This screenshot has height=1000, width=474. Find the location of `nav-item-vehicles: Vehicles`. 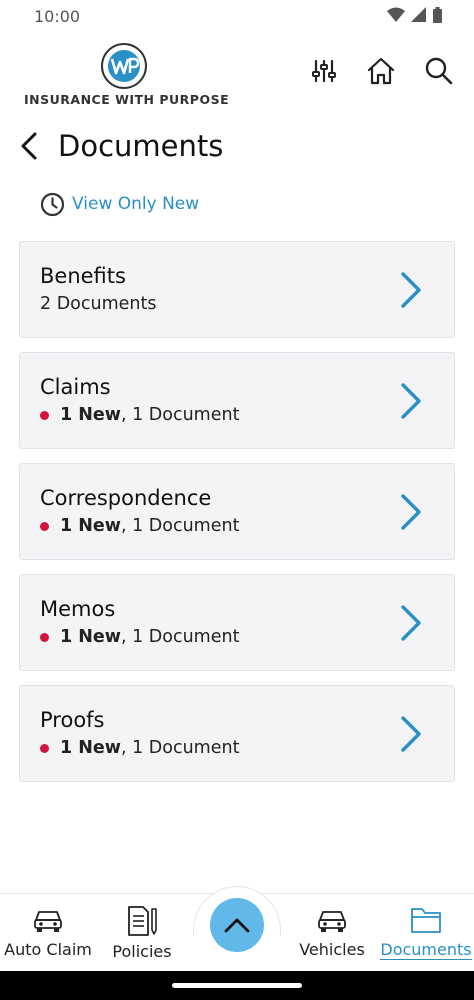

nav-item-vehicles: Vehicles is located at coordinates (332, 936).